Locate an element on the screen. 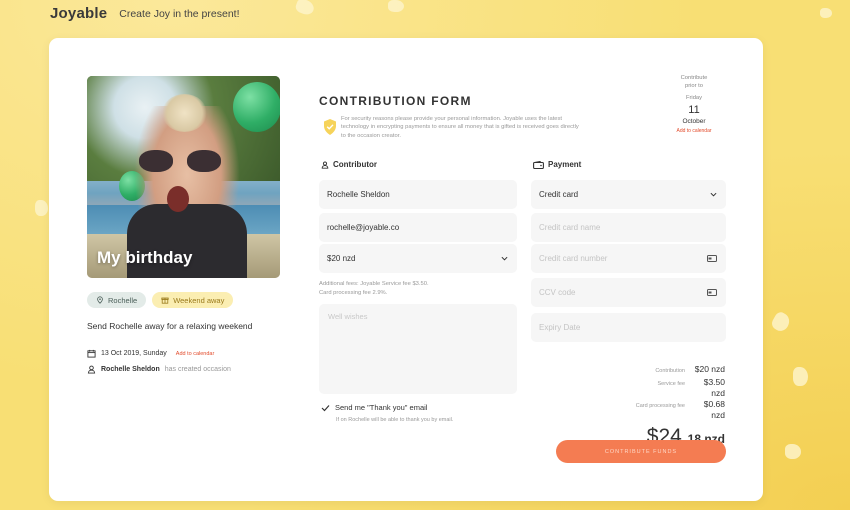  ccv-input: CCV code is located at coordinates (628, 292).